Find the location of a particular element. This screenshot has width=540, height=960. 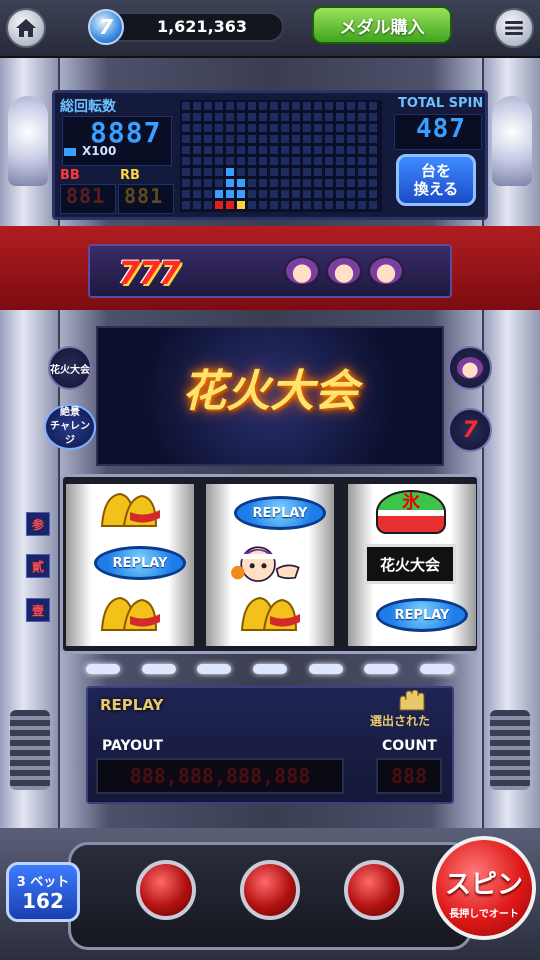

rb-label: RB is located at coordinates (130, 175).